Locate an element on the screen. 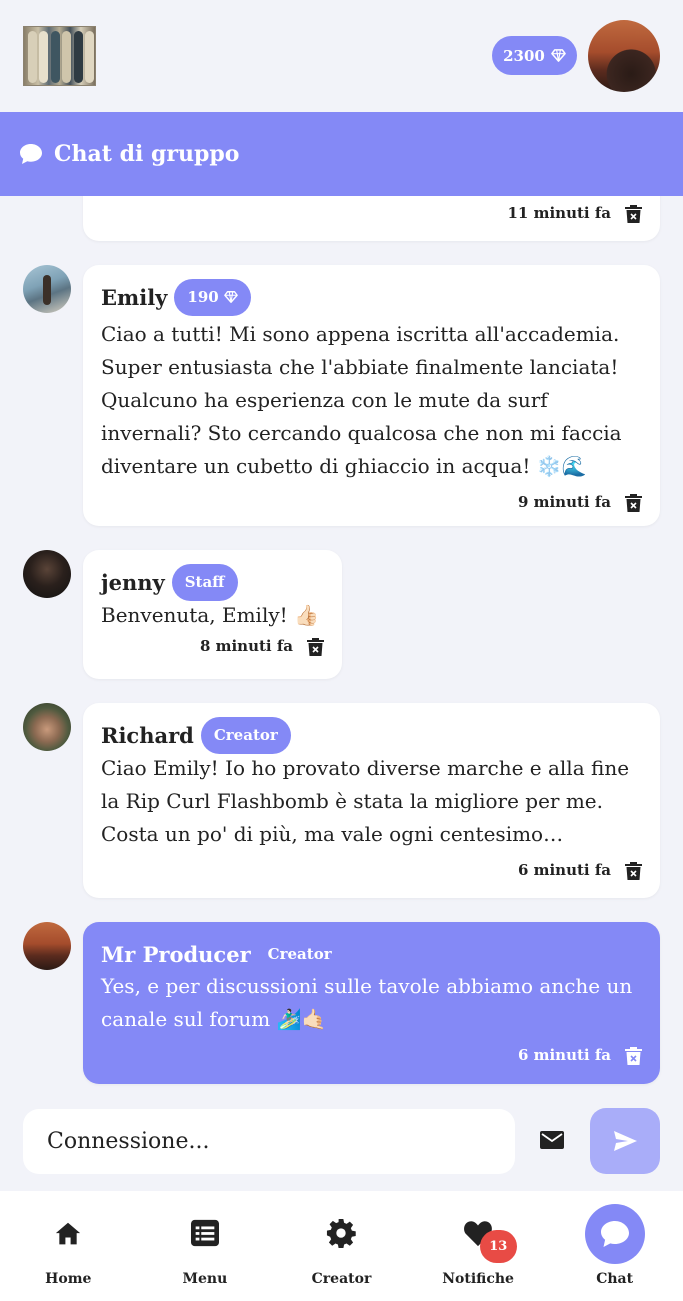 This screenshot has width=683, height=1301. message-time: 8 minuti fa is located at coordinates (246, 646).